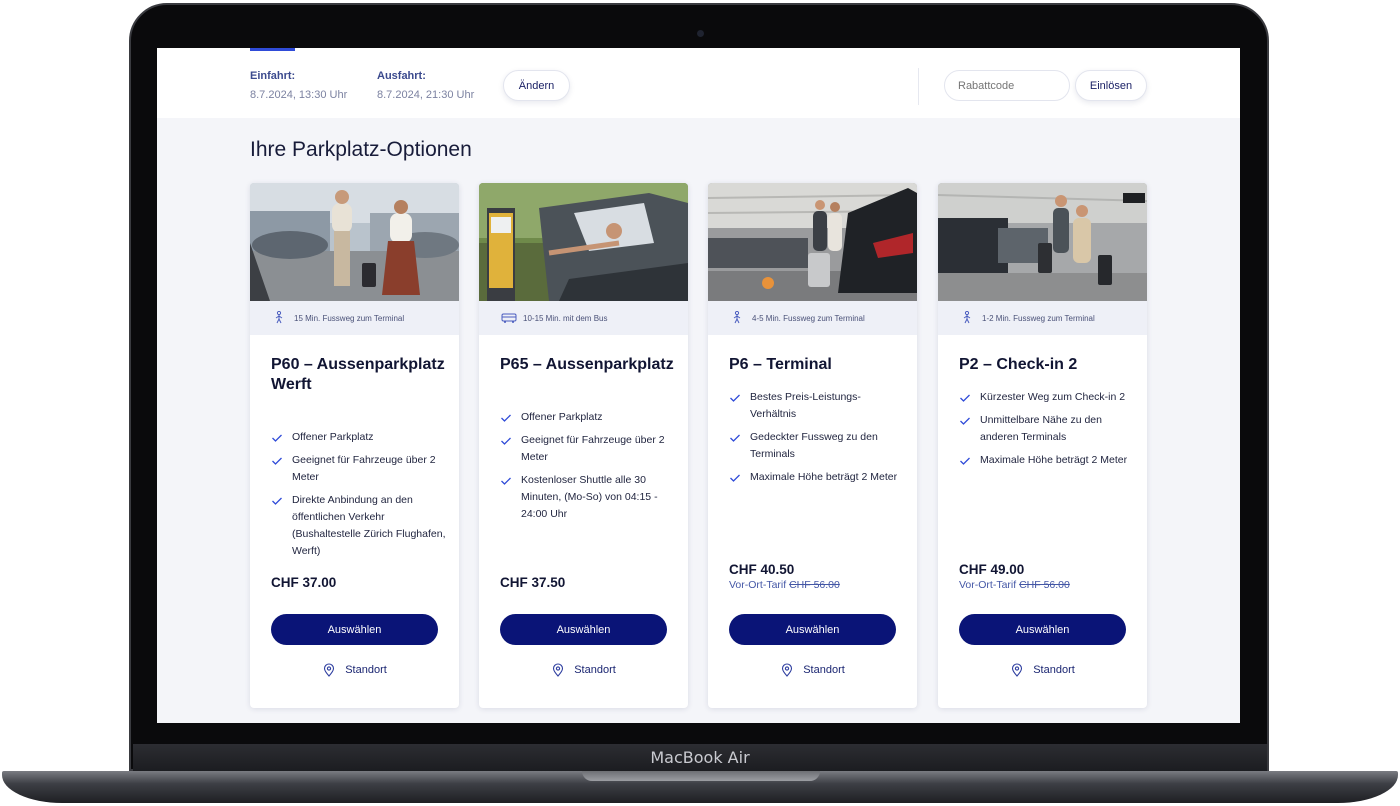 The image size is (1400, 806). What do you see at coordinates (361, 149) in the screenshot?
I see `page-title: Ihre Parkplatz-Optionen` at bounding box center [361, 149].